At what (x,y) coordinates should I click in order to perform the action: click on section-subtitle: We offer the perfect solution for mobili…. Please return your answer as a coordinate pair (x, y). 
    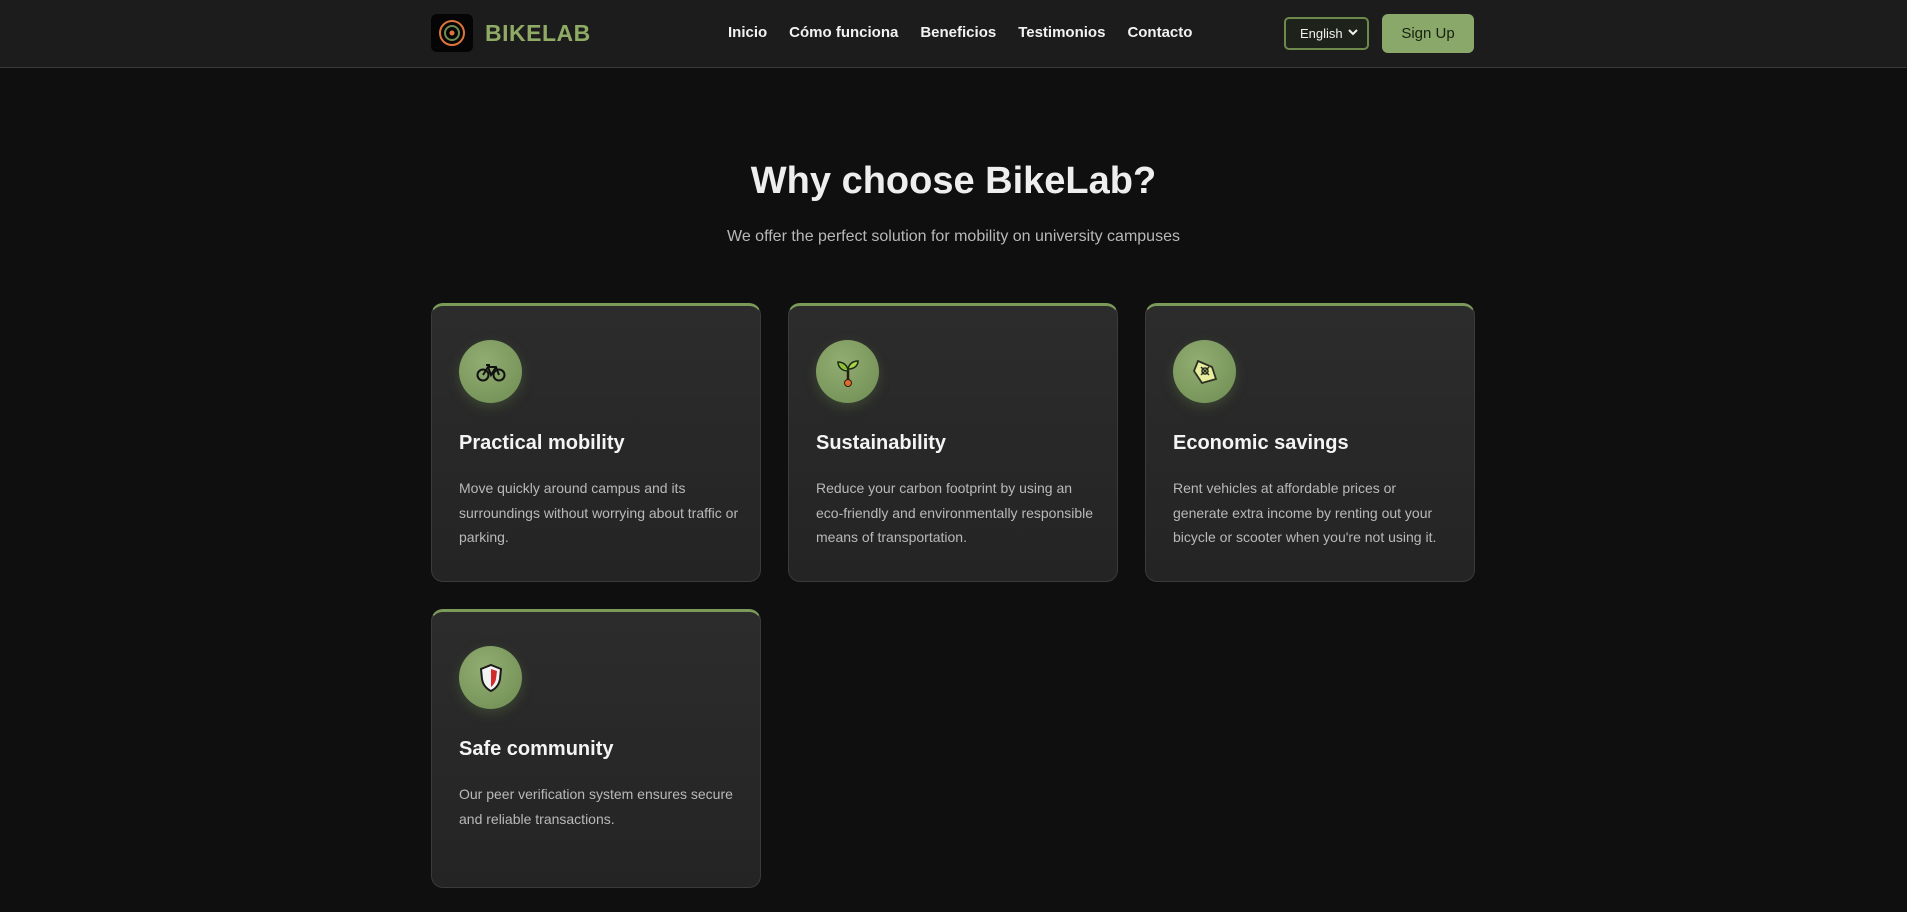
    Looking at the image, I should click on (953, 236).